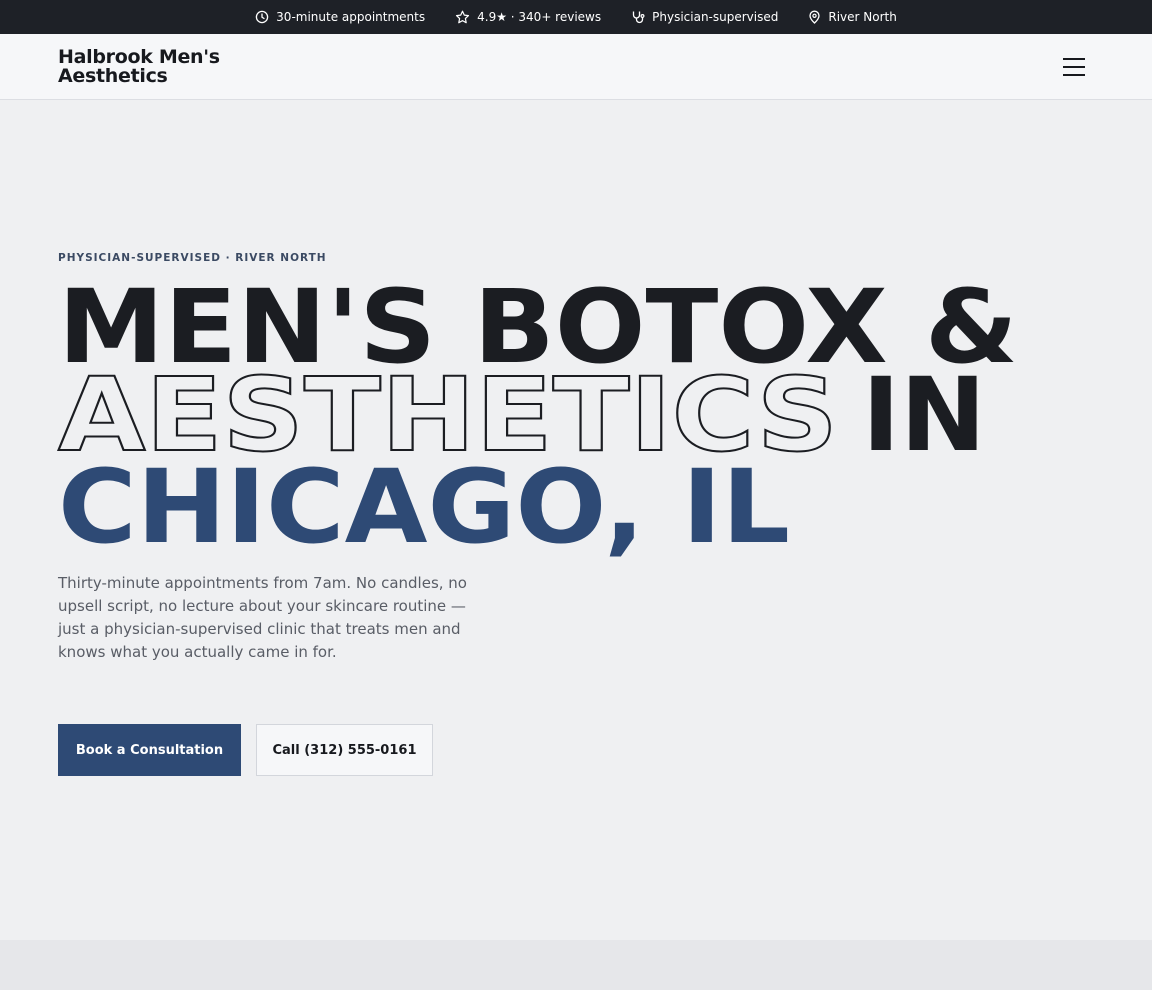  I want to click on topbar-item-label: River North, so click(862, 17).